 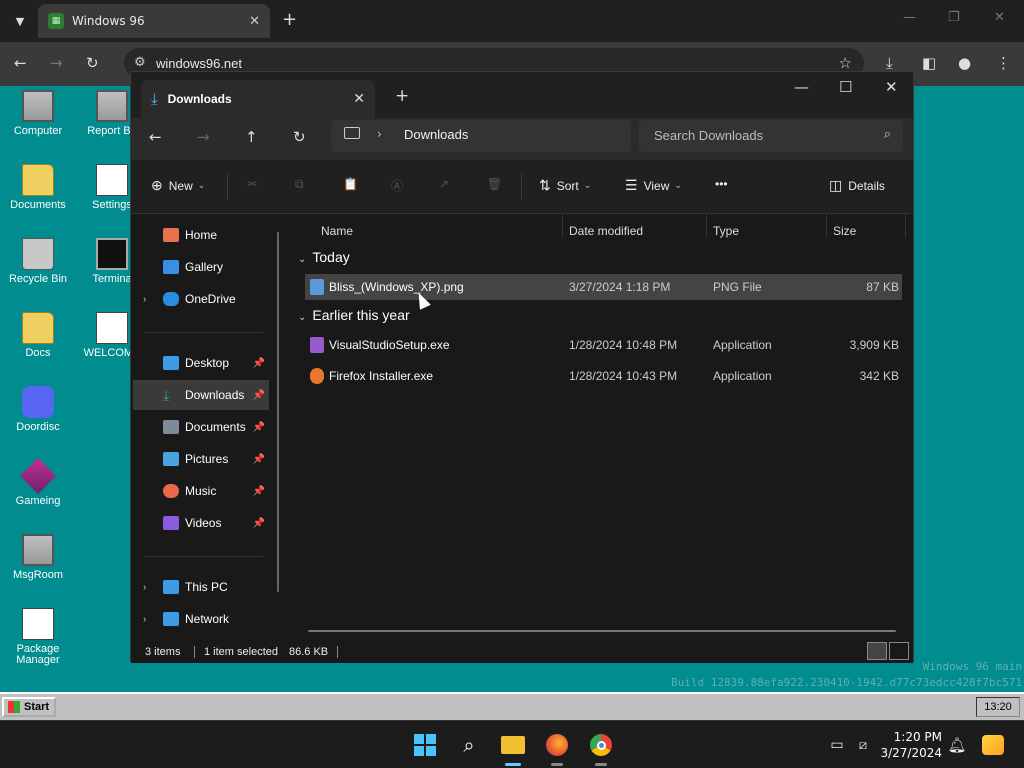 What do you see at coordinates (38, 409) in the screenshot?
I see `desktop-icon-doordisc: Doordisc` at bounding box center [38, 409].